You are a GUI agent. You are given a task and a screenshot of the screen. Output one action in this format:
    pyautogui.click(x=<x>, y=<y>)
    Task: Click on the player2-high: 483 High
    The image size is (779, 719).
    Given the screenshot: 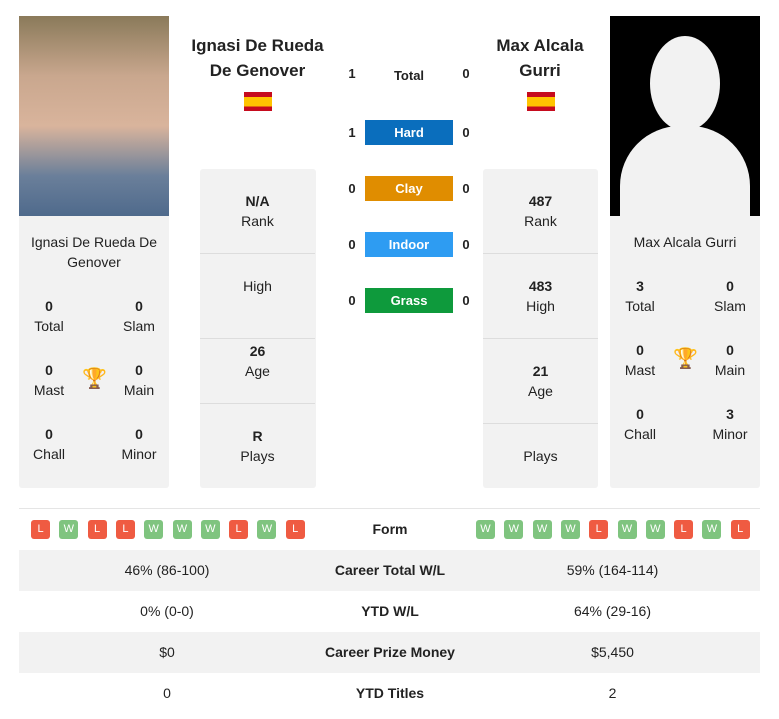 What is the action you would take?
    pyautogui.click(x=540, y=296)
    